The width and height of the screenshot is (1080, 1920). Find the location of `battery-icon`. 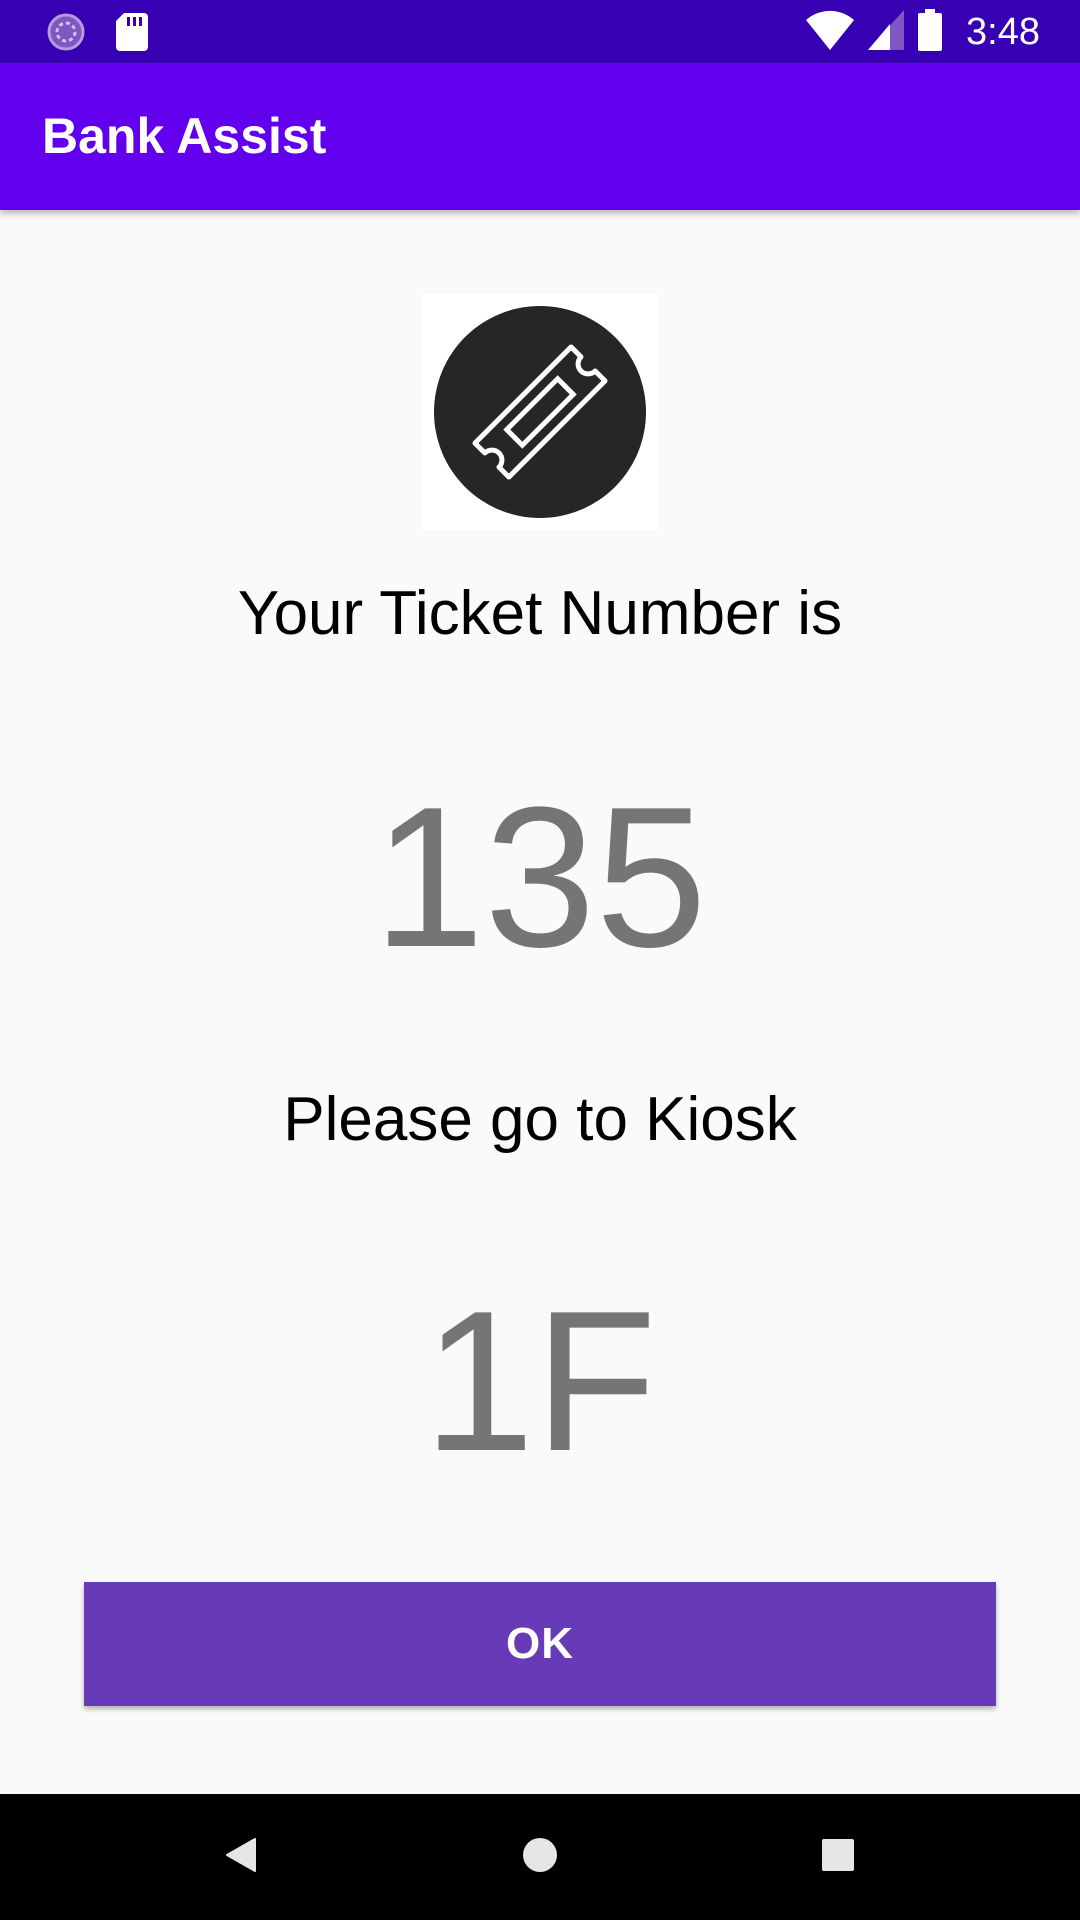

battery-icon is located at coordinates (930, 32).